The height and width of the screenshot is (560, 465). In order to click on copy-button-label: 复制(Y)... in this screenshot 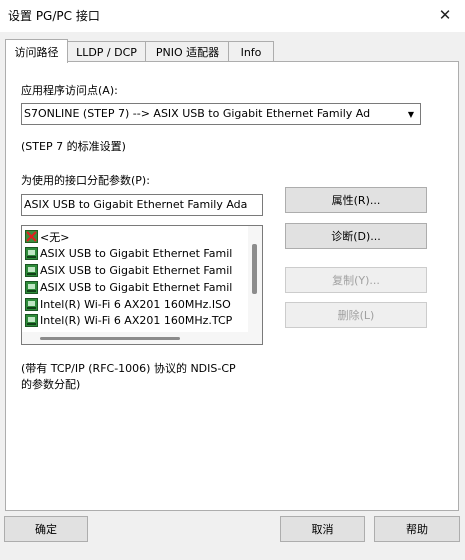, I will do `click(356, 280)`.